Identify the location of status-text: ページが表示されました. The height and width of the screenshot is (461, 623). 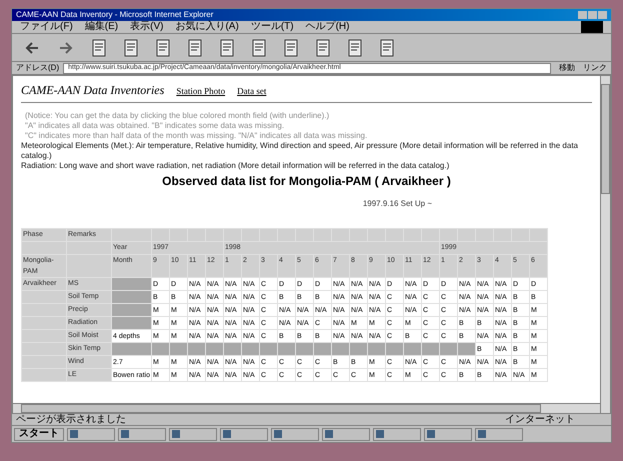
(71, 419).